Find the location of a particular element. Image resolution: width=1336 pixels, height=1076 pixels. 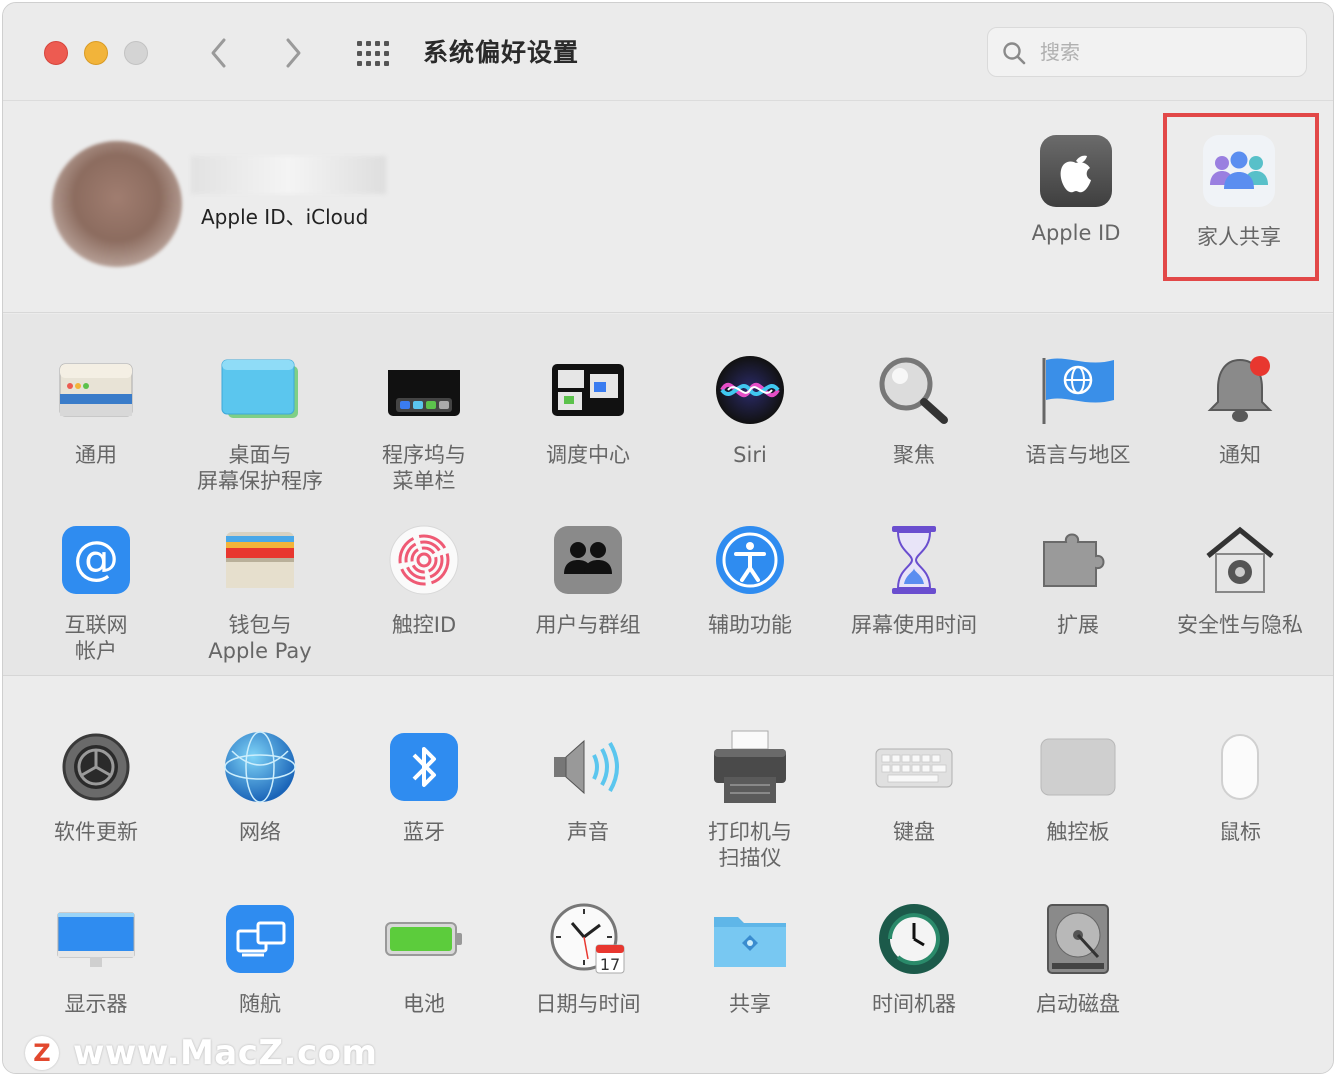

spotlight-icon is located at coordinates (914, 390).